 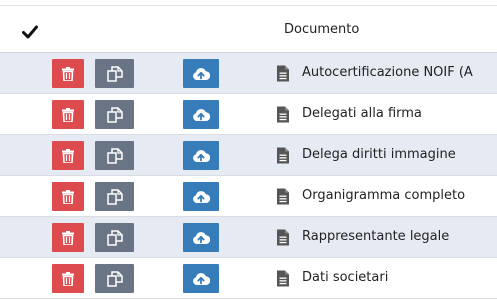 I want to click on document-name: Organigramma completo, so click(x=383, y=195).